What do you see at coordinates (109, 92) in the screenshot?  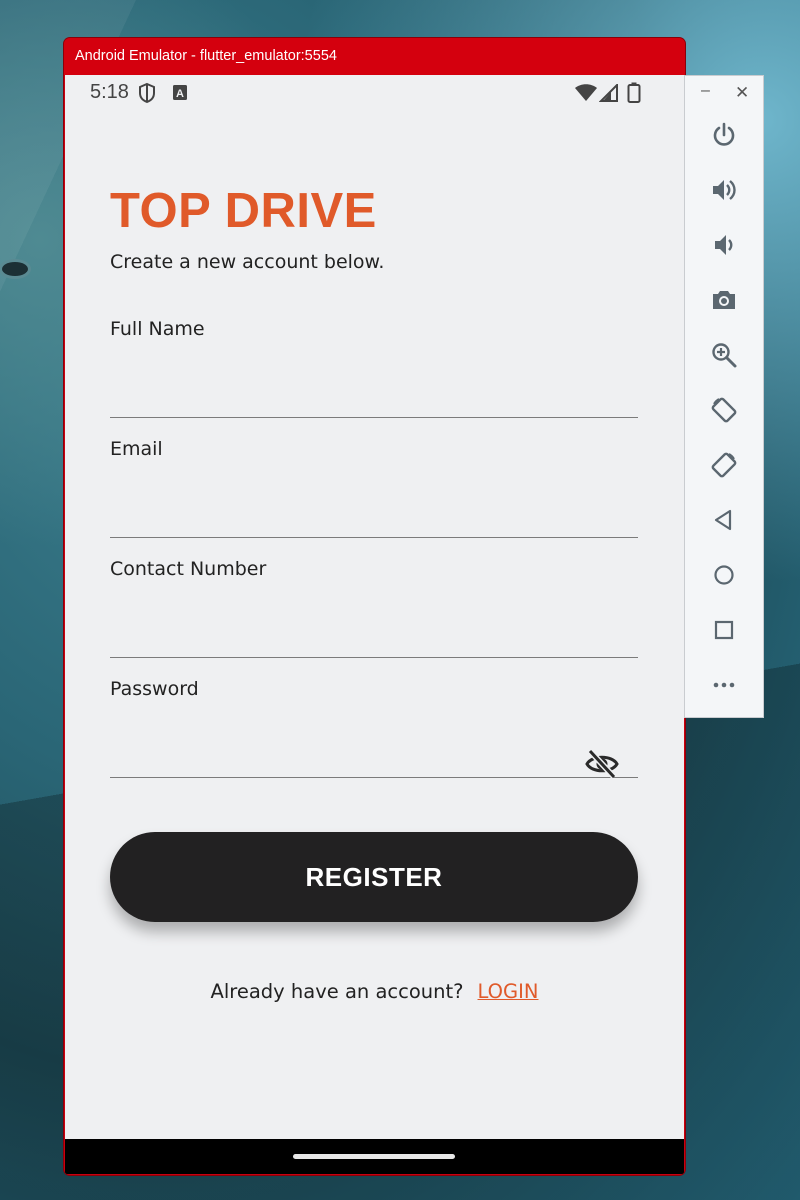 I see `status-time: 5:18` at bounding box center [109, 92].